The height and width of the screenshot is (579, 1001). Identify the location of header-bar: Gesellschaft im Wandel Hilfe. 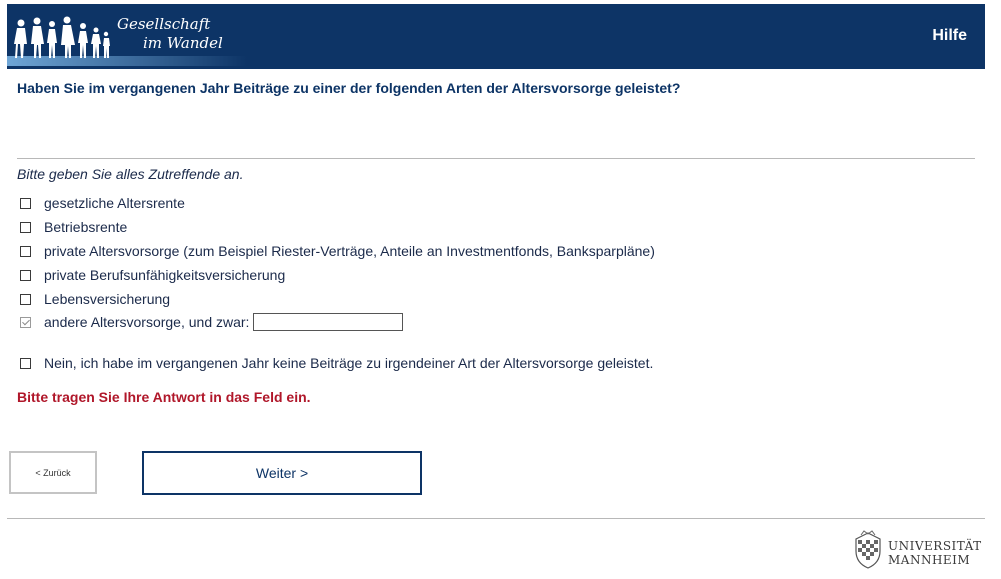
(496, 36).